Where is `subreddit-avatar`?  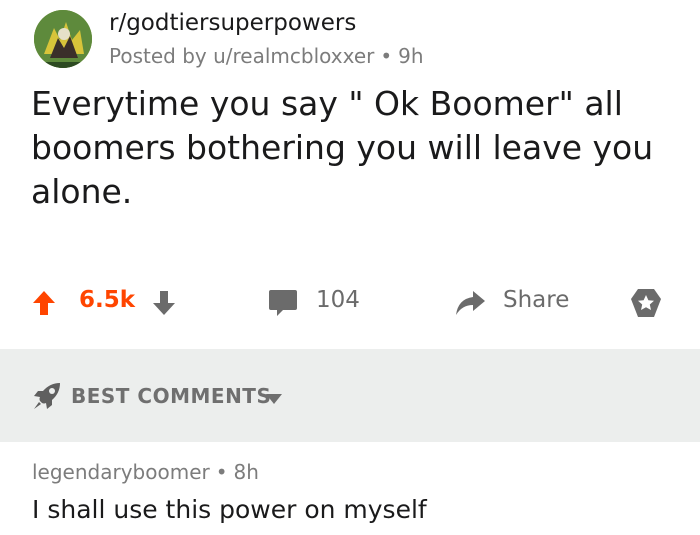 subreddit-avatar is located at coordinates (63, 39).